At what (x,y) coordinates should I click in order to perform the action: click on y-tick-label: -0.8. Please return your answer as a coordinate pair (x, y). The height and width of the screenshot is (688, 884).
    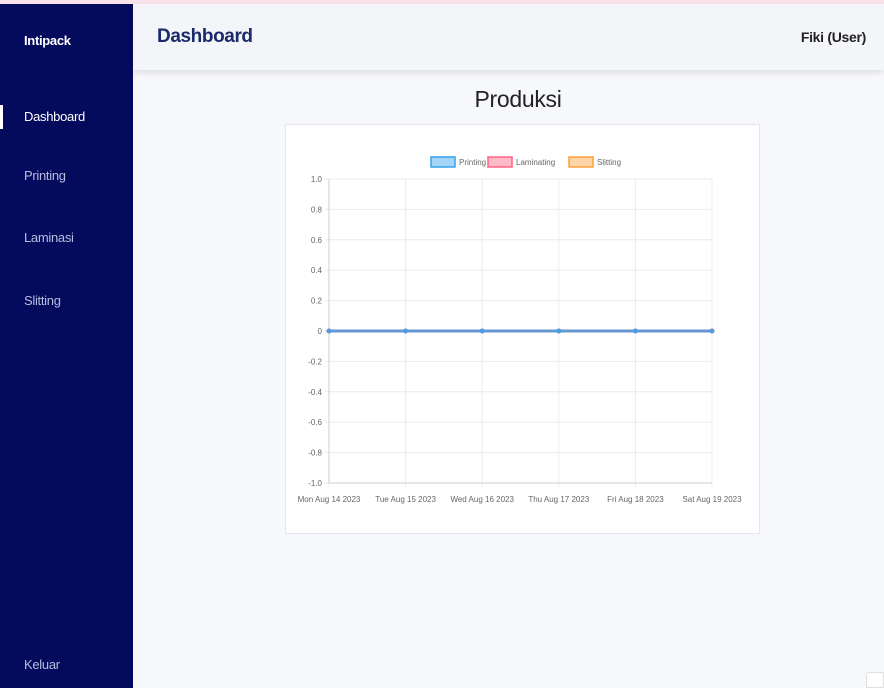
    Looking at the image, I should click on (315, 453).